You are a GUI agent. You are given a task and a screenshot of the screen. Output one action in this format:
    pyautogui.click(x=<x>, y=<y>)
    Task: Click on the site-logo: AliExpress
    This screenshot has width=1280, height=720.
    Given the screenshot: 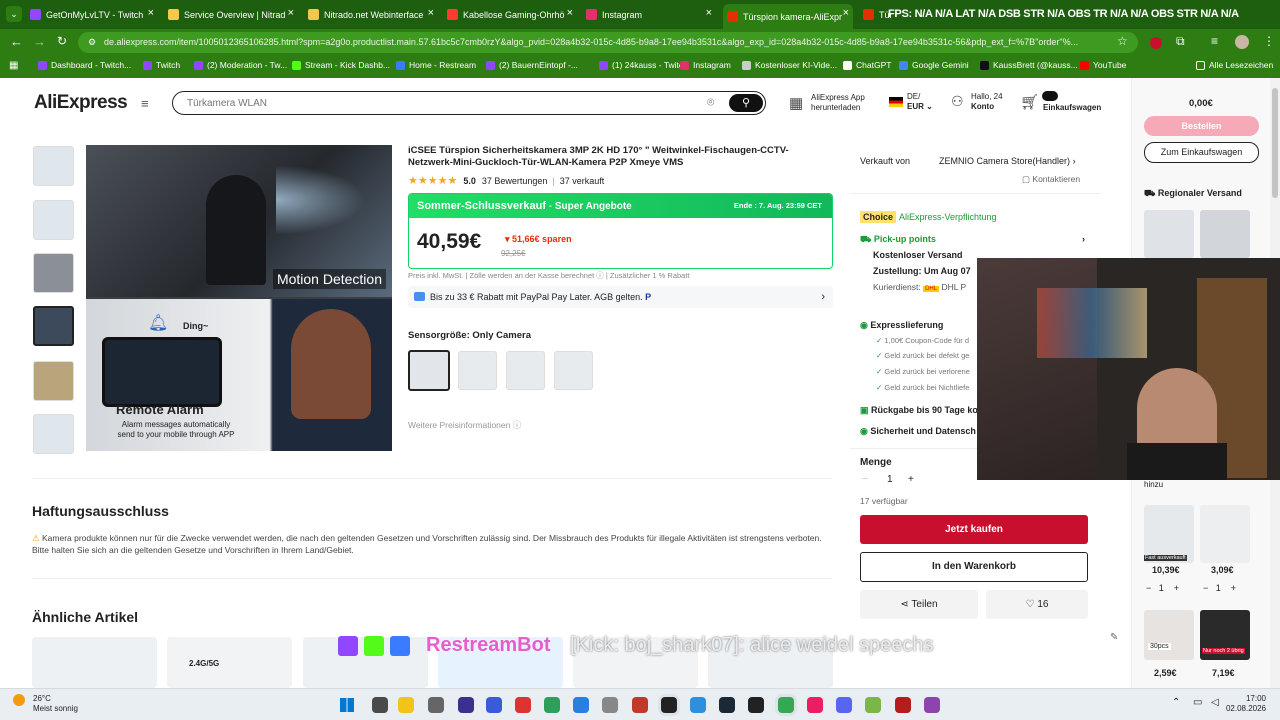 What is the action you would take?
    pyautogui.click(x=81, y=103)
    